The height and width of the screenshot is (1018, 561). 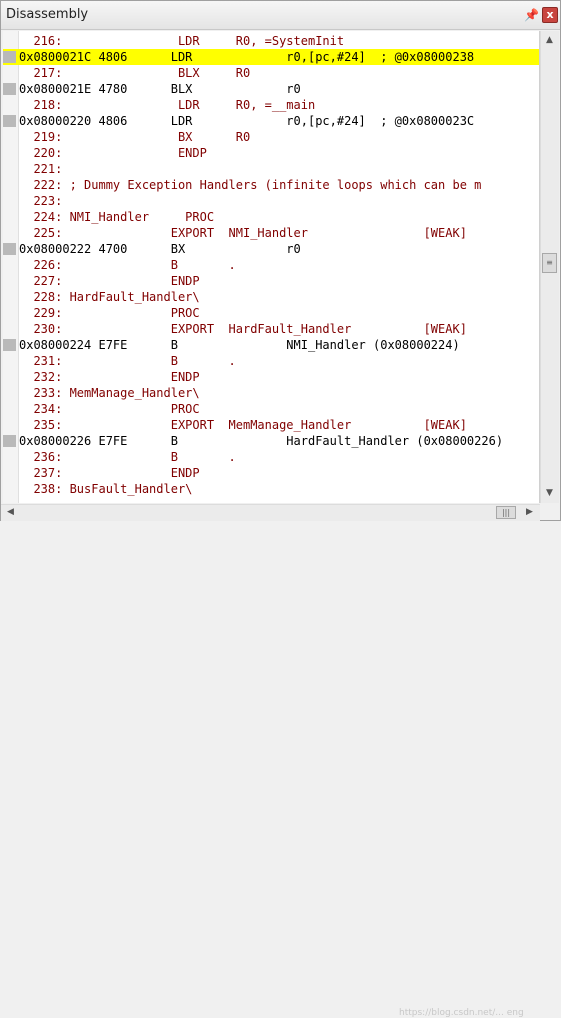 What do you see at coordinates (167, 105) in the screenshot?
I see `line-text: 218: LDR R0, =__main` at bounding box center [167, 105].